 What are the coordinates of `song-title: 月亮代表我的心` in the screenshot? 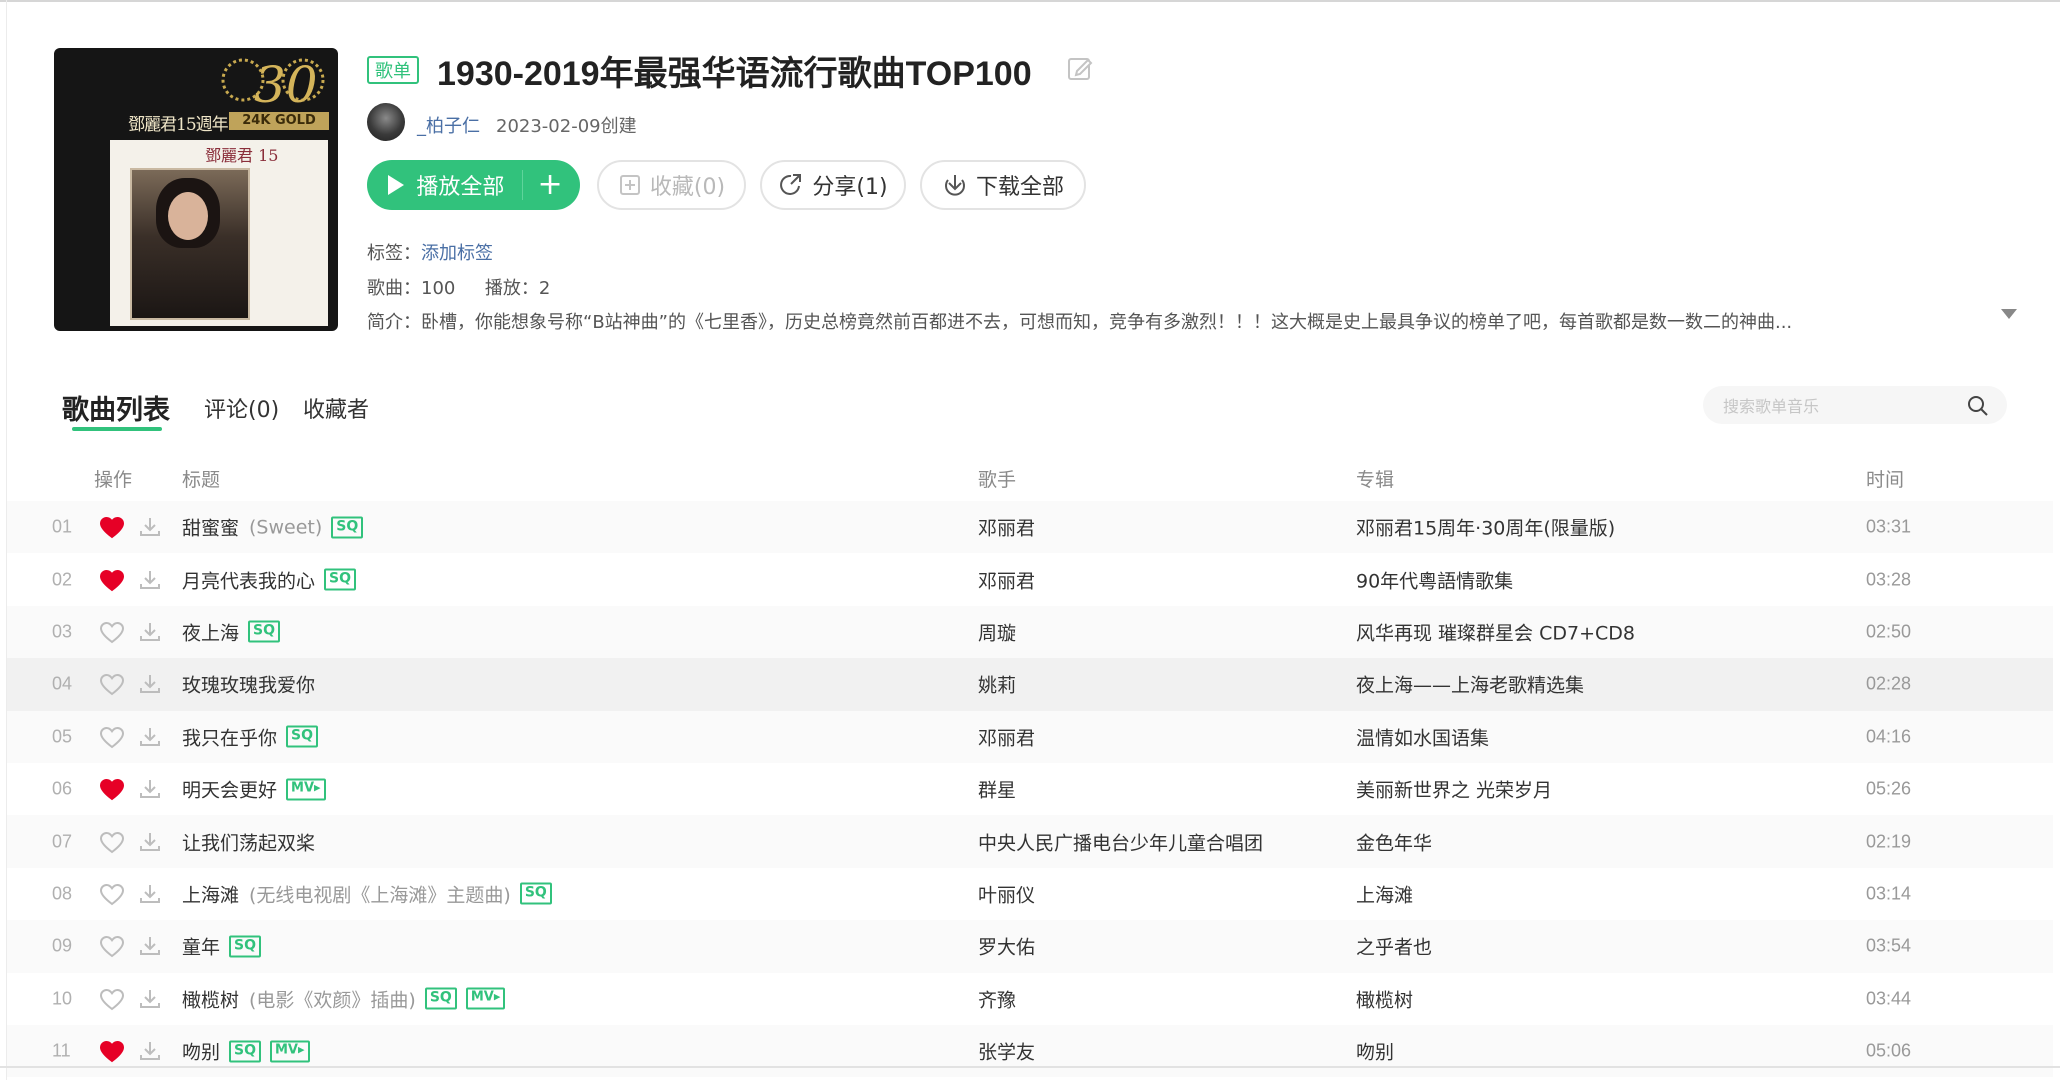 It's located at (248, 579).